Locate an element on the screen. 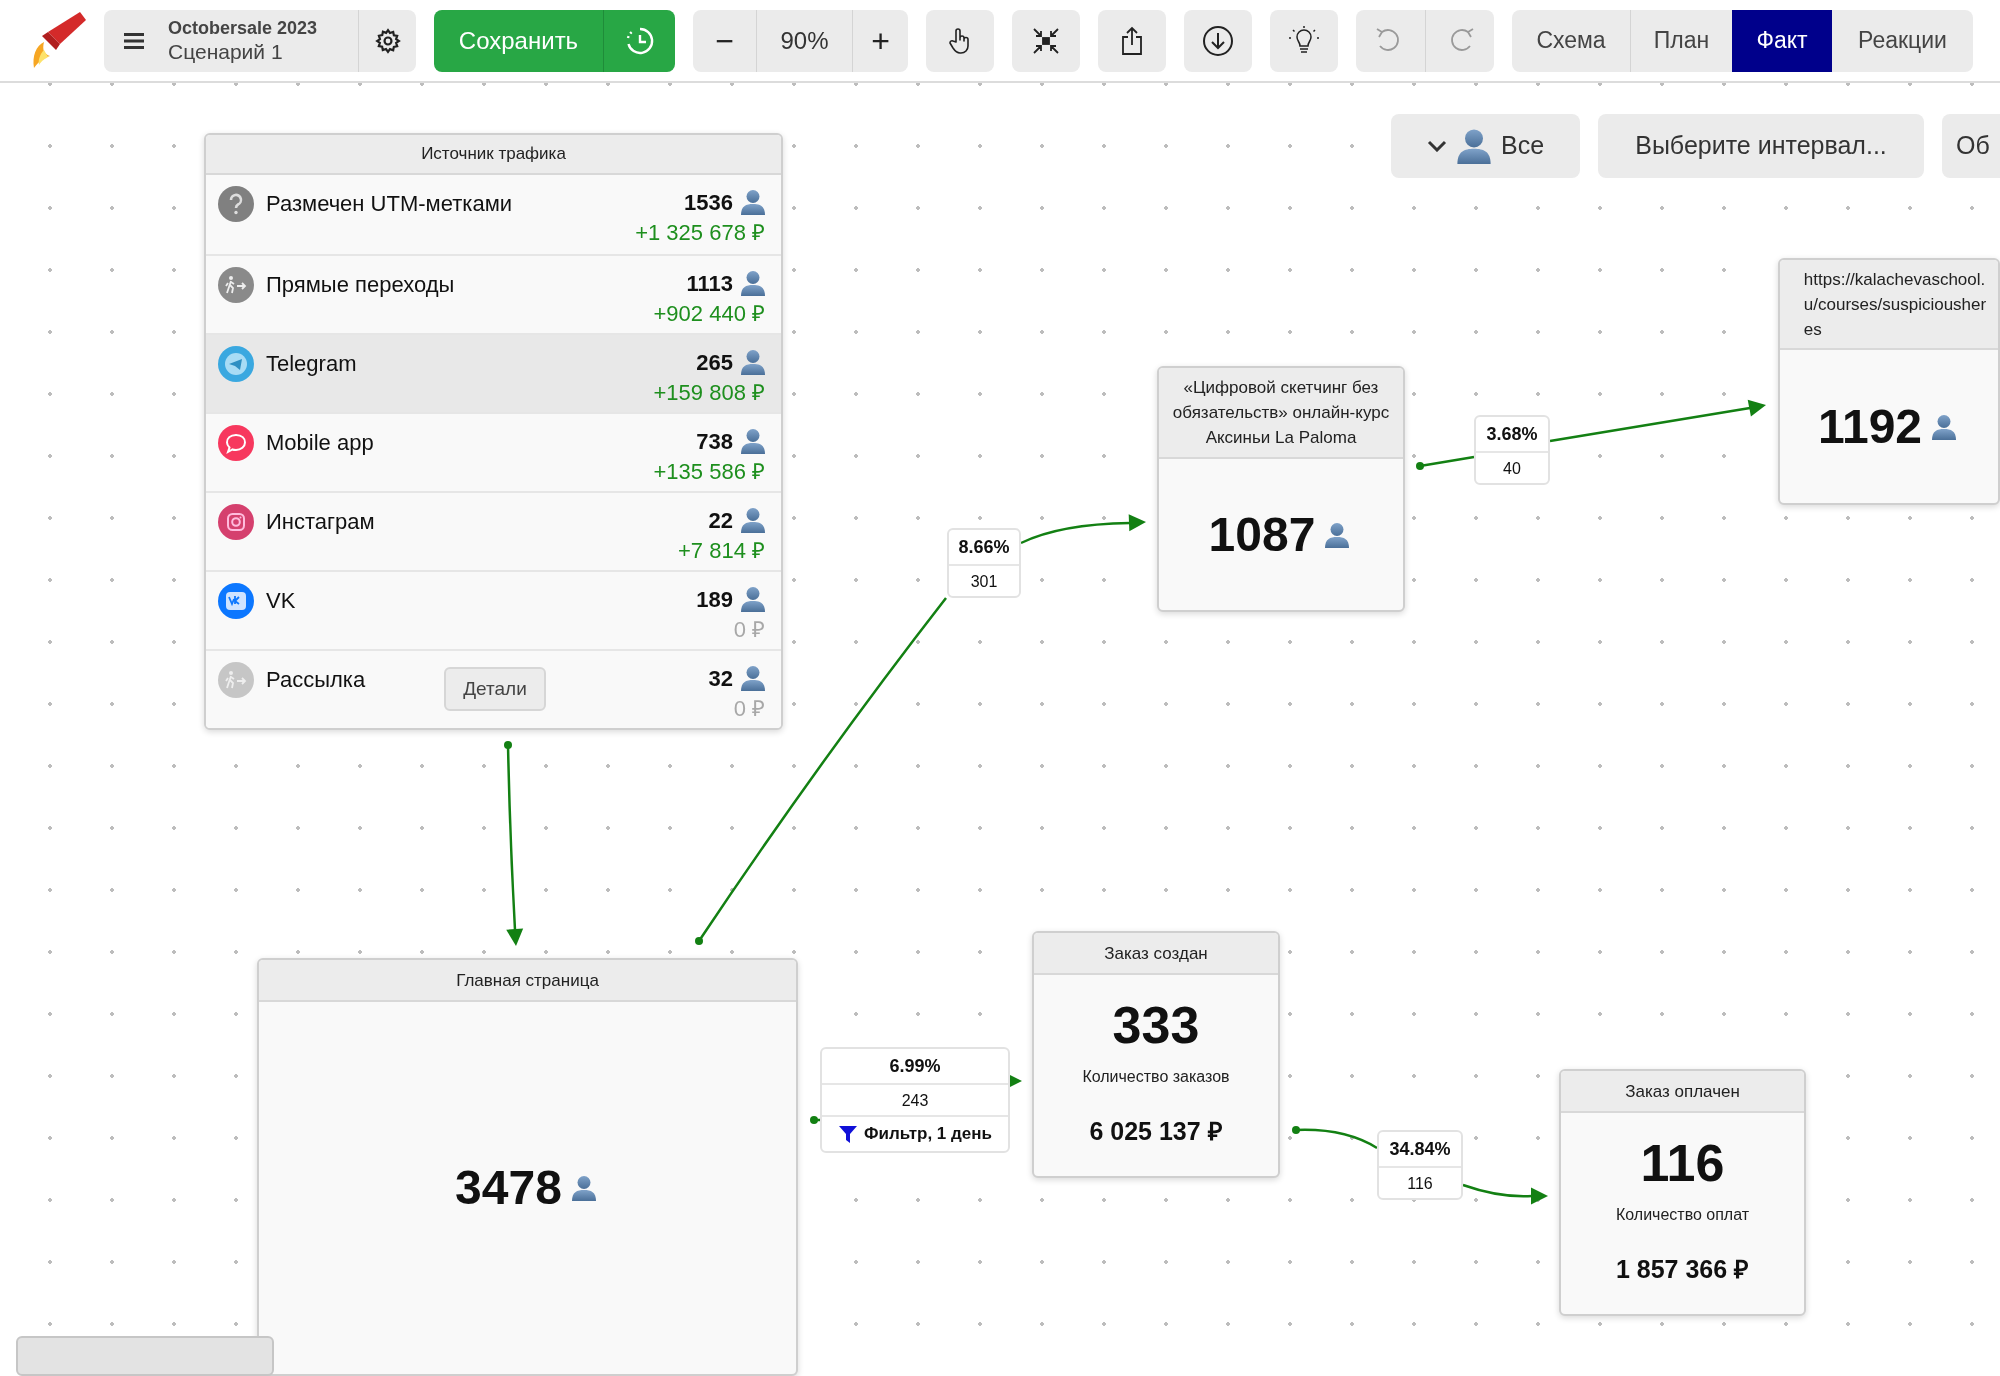 The image size is (2000, 1376). node-title: Заказ оплачен is located at coordinates (1682, 1091).